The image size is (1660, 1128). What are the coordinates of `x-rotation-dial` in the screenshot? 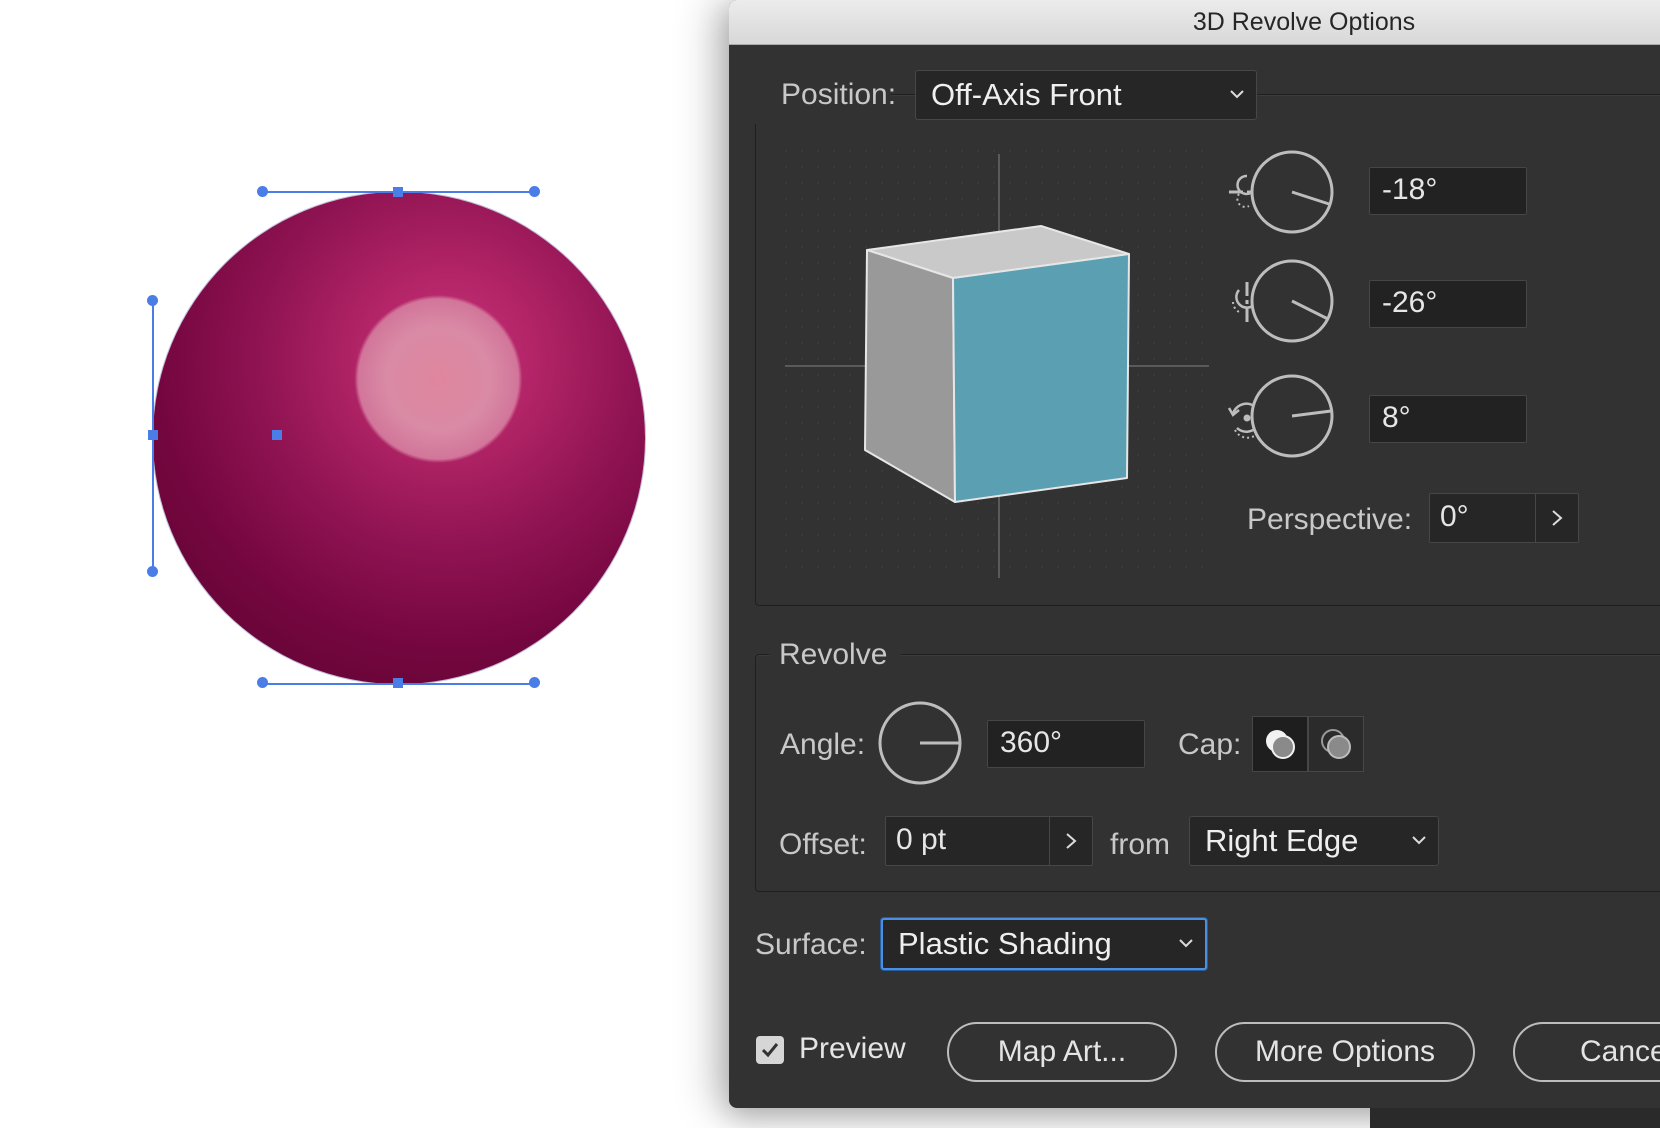 It's located at (1292, 192).